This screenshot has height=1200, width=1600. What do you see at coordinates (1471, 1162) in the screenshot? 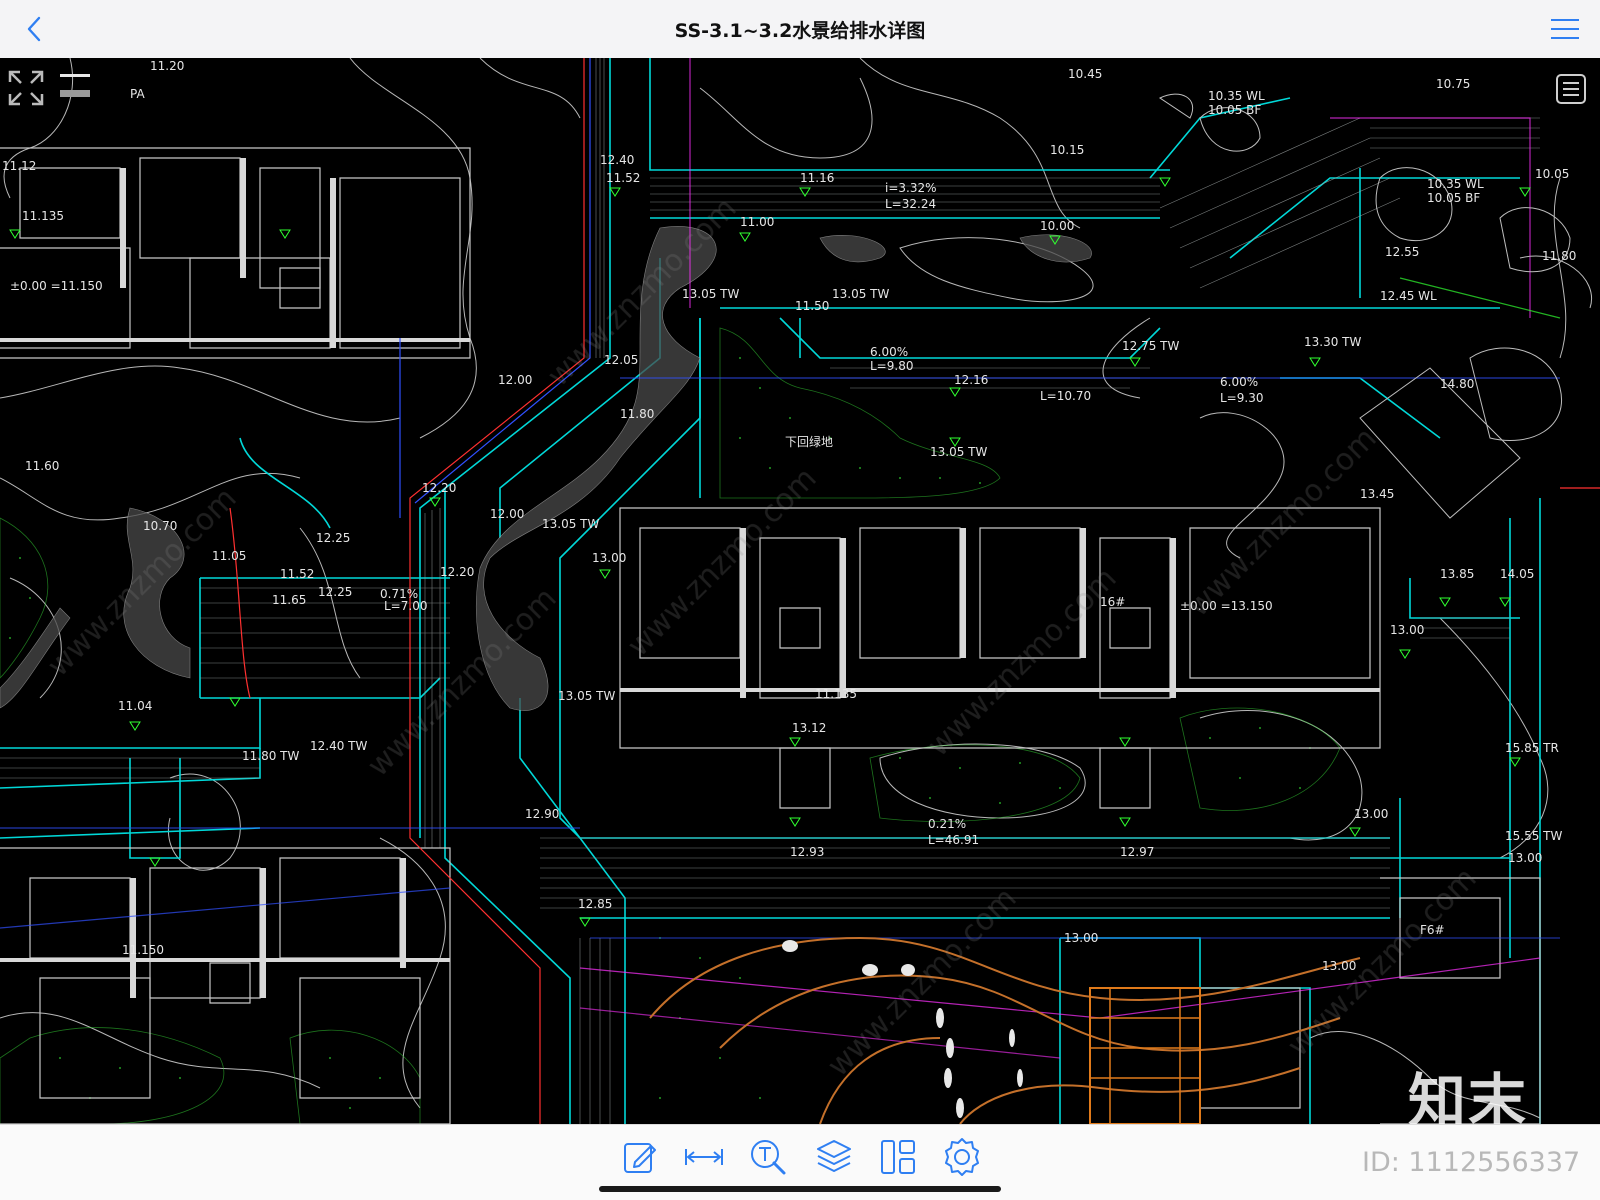
I see `id-watermark: ID: 1112556337` at bounding box center [1471, 1162].